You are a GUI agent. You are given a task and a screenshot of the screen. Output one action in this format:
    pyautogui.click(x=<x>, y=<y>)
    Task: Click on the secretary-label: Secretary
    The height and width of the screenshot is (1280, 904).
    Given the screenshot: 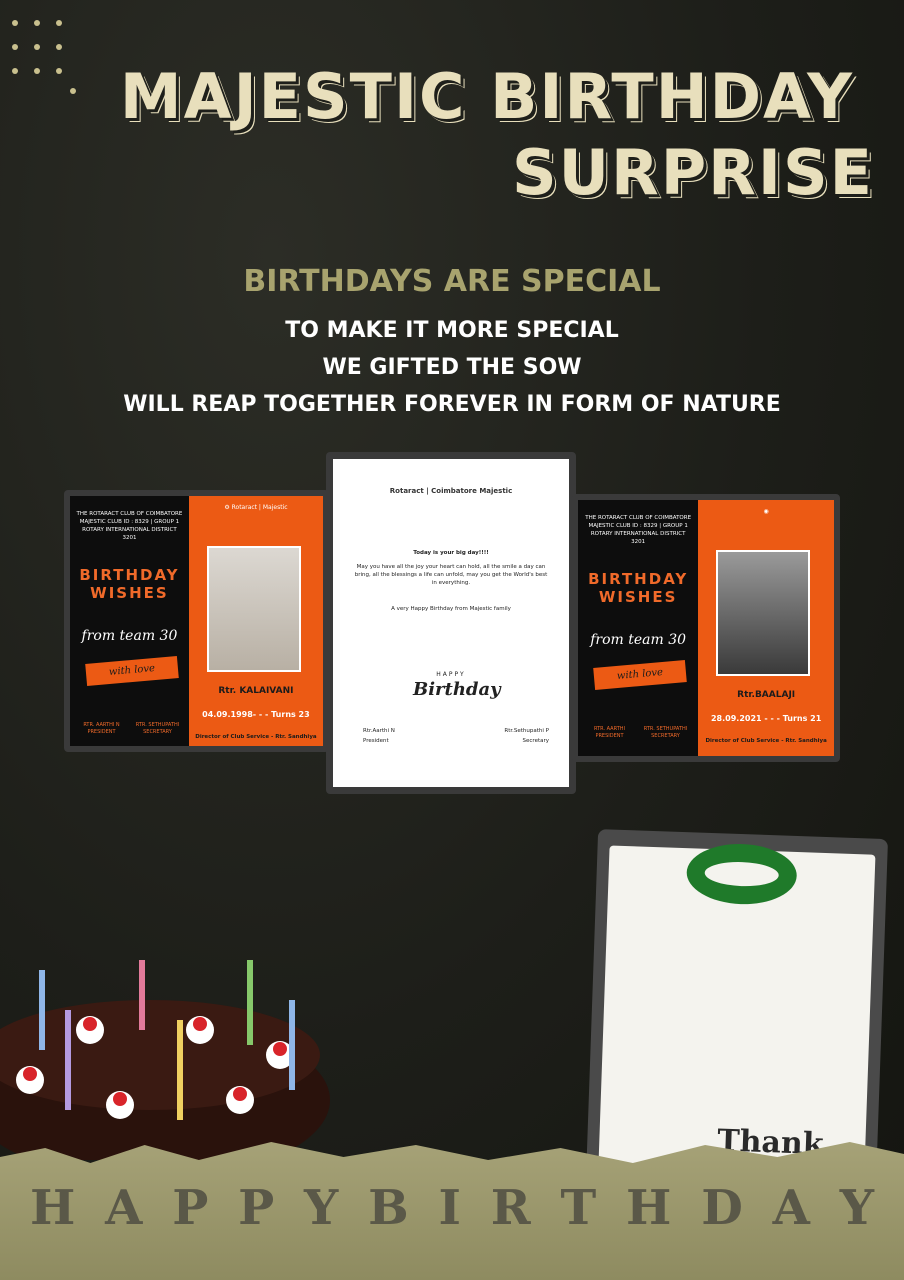 What is the action you would take?
    pyautogui.click(x=535, y=741)
    